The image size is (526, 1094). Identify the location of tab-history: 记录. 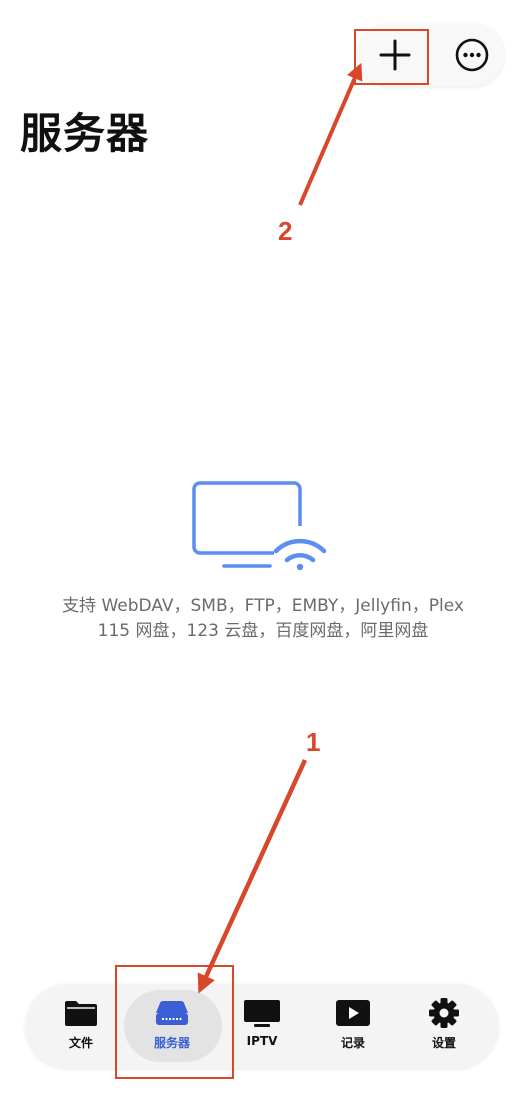
(353, 1026).